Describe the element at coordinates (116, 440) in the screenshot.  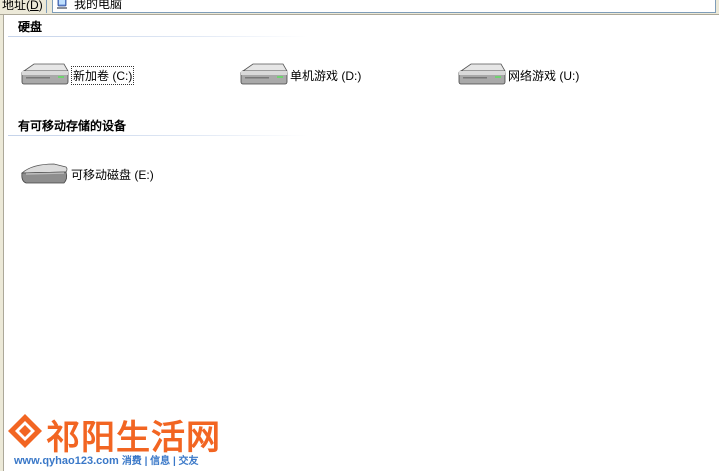
I see `site-watermark: 祁阳生活网 www.qyhao123.com 消费 | 信息 | 交友` at that location.